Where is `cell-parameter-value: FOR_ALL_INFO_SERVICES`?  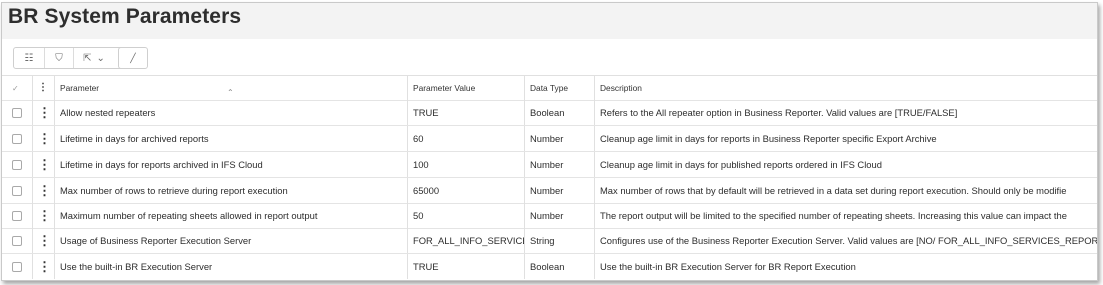 cell-parameter-value: FOR_ALL_INFO_SERVICES is located at coordinates (465, 240).